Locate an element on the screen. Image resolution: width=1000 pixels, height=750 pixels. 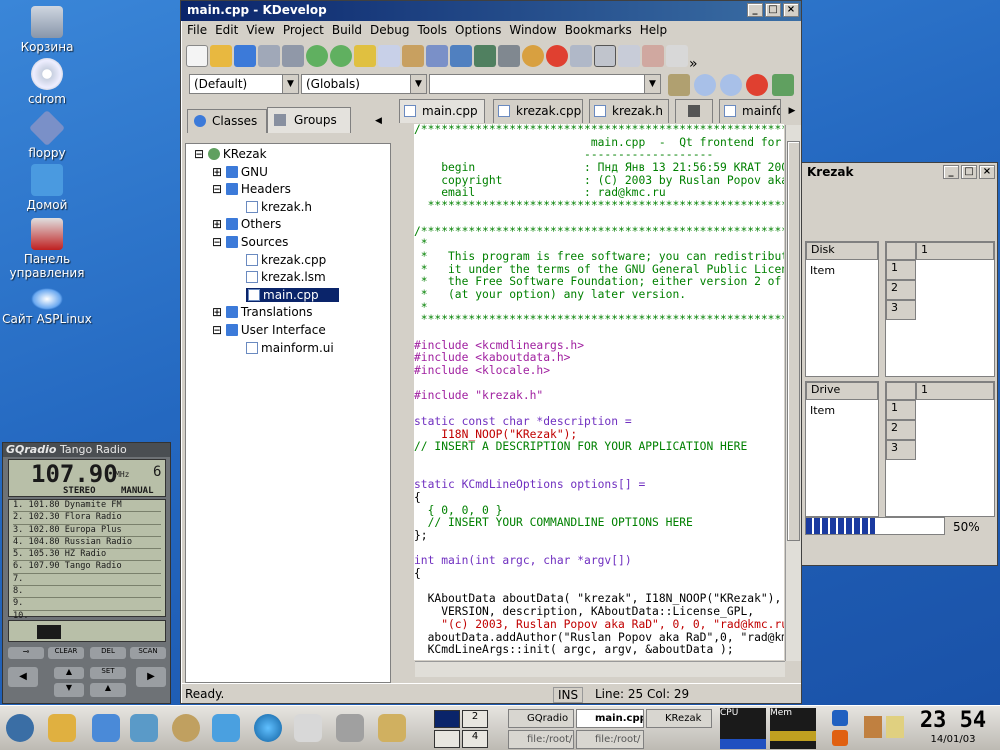
tree-item-krezak: ⊟ KRezak is located at coordinates (288, 155).